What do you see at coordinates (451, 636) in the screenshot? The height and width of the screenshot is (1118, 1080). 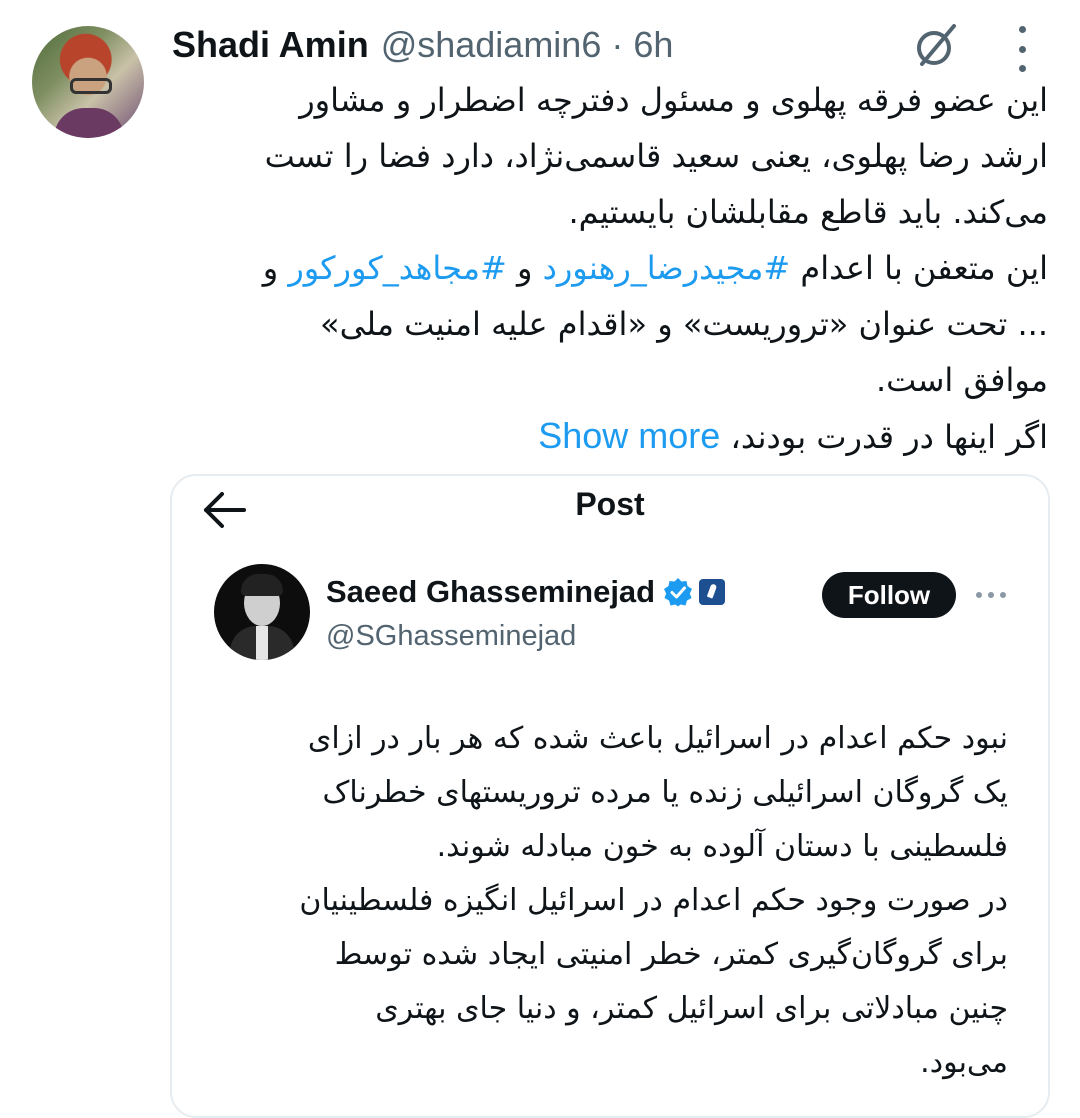 I see `quoted-author-handle: @SGhasseminejad` at bounding box center [451, 636].